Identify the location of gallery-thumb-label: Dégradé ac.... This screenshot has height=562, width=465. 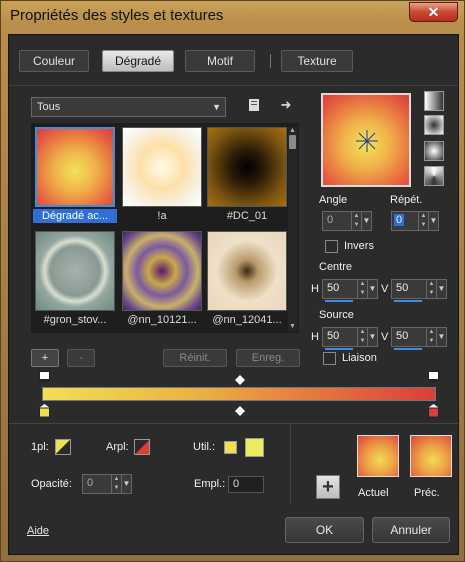
(75, 216).